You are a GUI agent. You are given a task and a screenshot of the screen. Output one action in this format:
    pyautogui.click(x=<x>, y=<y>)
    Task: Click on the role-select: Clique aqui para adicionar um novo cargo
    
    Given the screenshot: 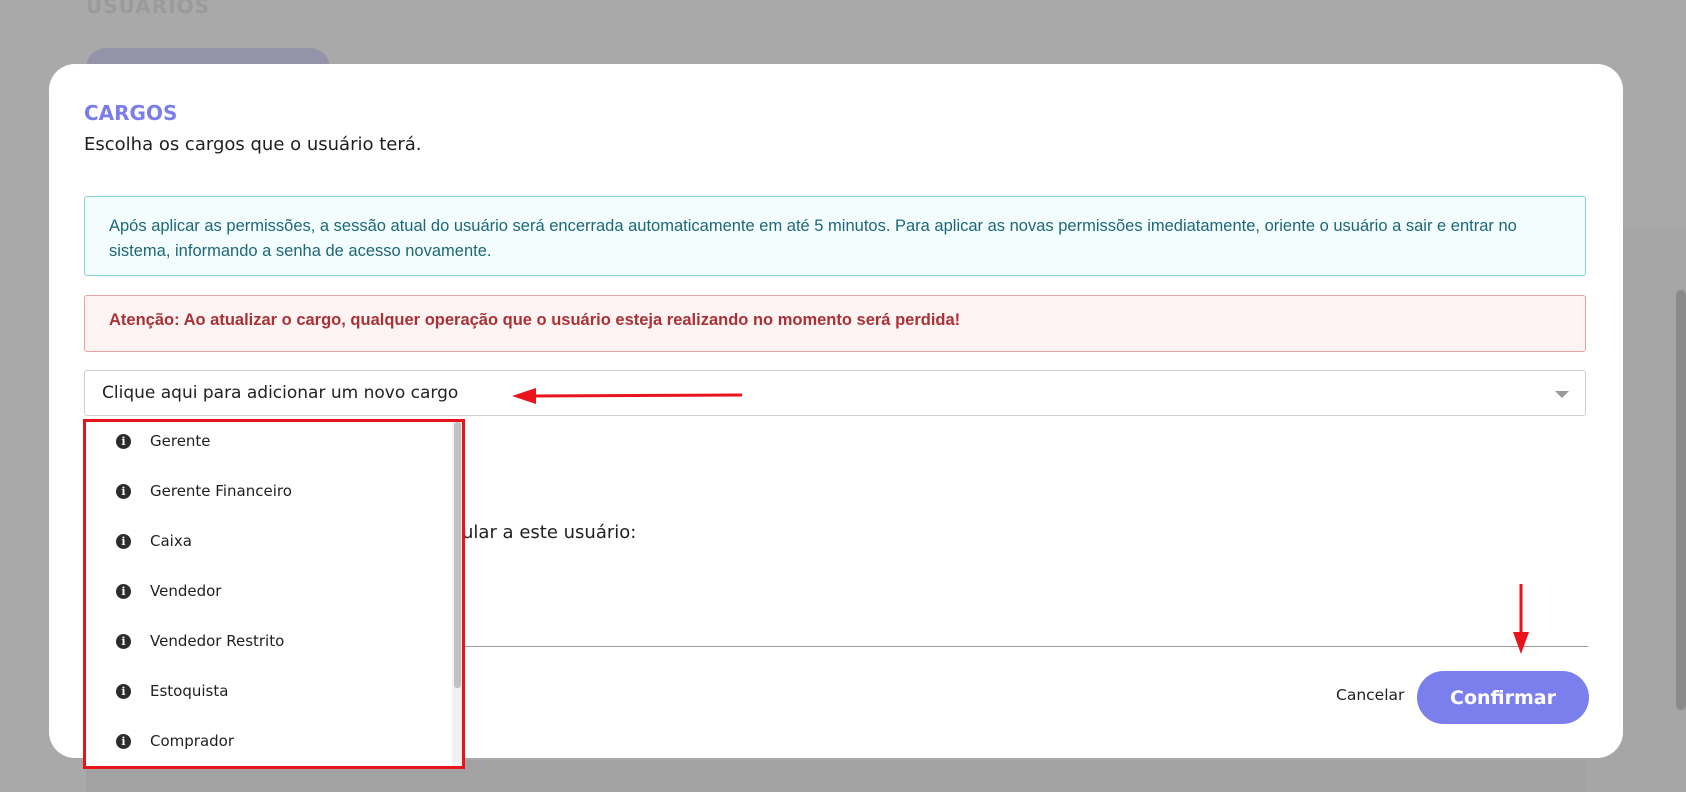 What is the action you would take?
    pyautogui.click(x=835, y=393)
    